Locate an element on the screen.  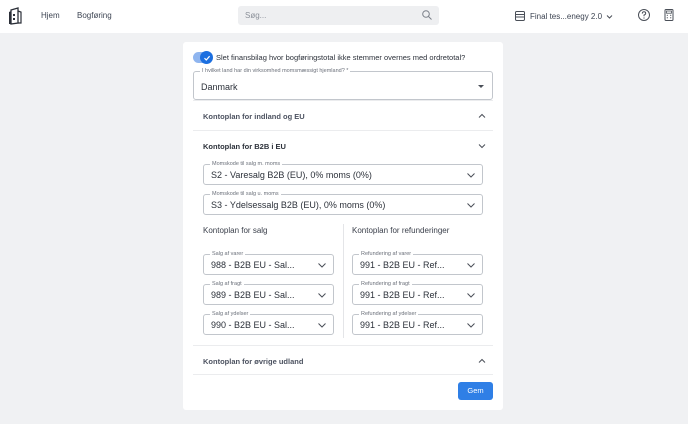
refund-freight-label: Refundering af fragt is located at coordinates (385, 284).